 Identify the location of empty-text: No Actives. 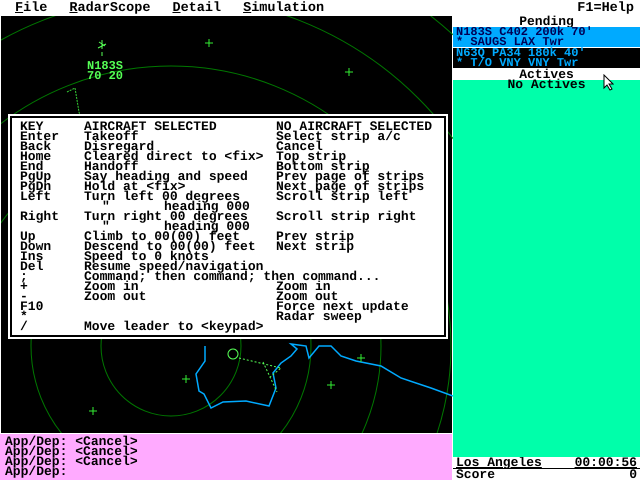
(546, 85).